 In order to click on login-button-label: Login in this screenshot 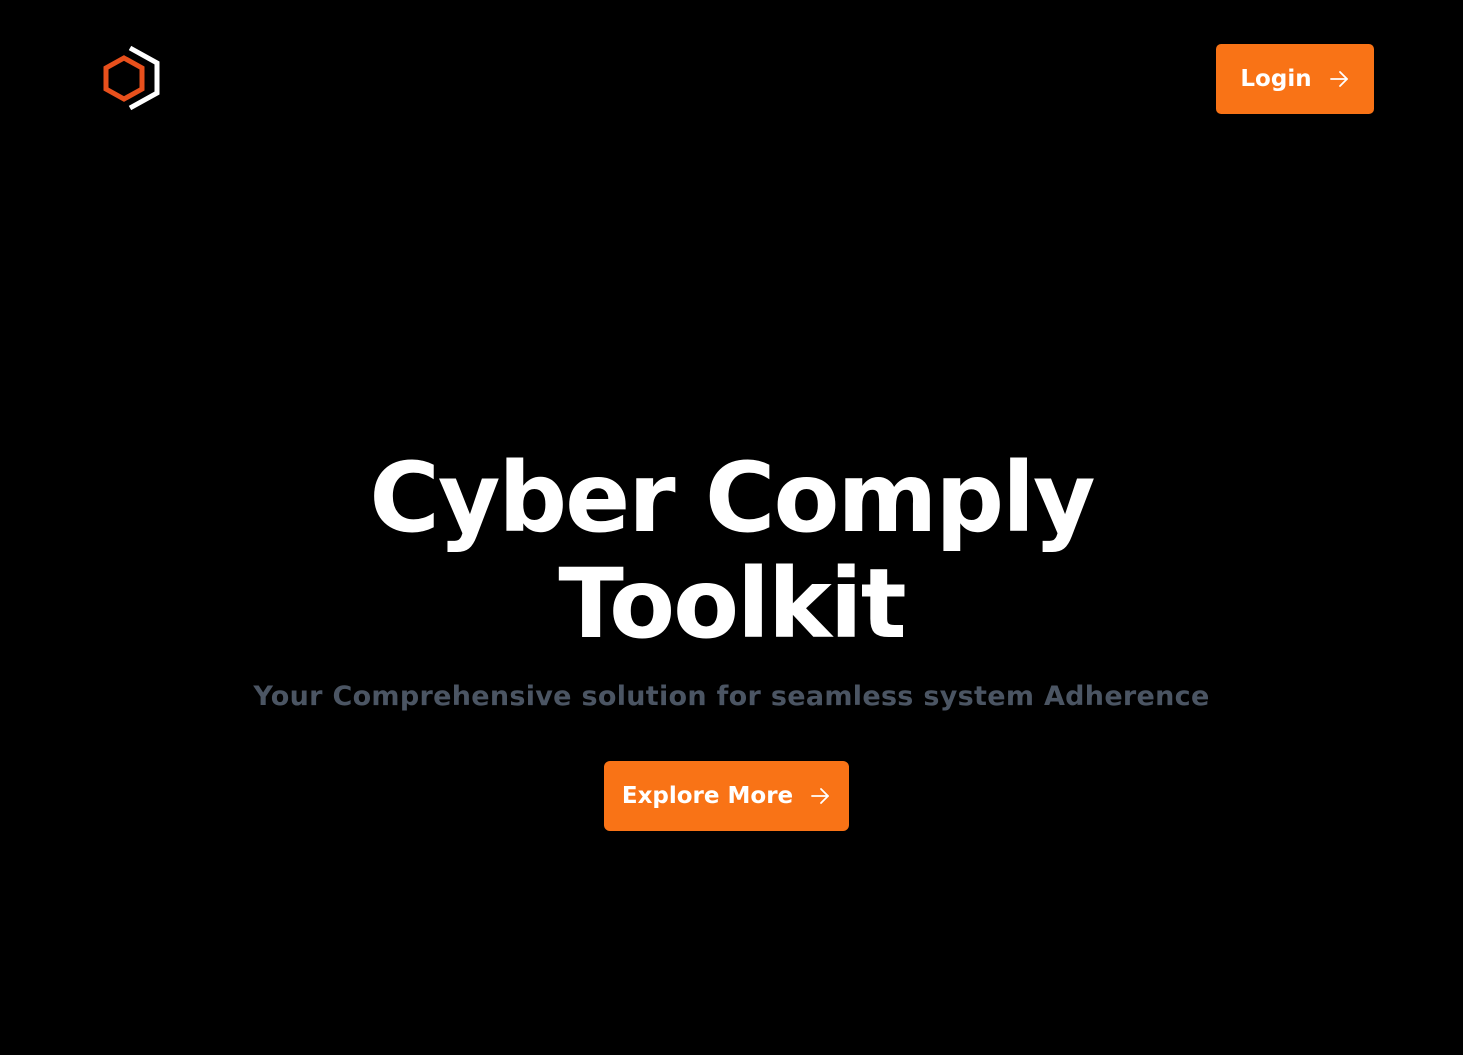, I will do `click(1276, 79)`.